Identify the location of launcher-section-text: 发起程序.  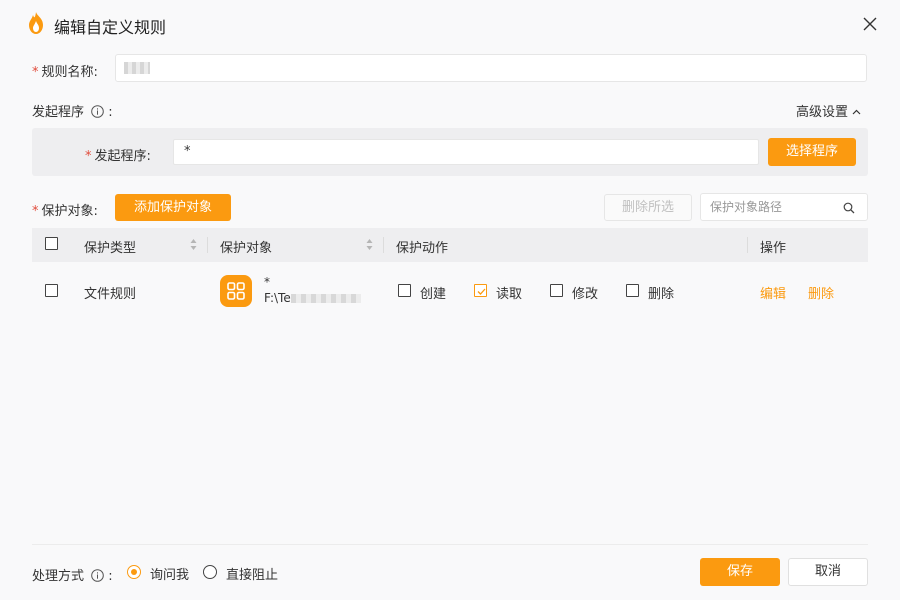
(58, 112).